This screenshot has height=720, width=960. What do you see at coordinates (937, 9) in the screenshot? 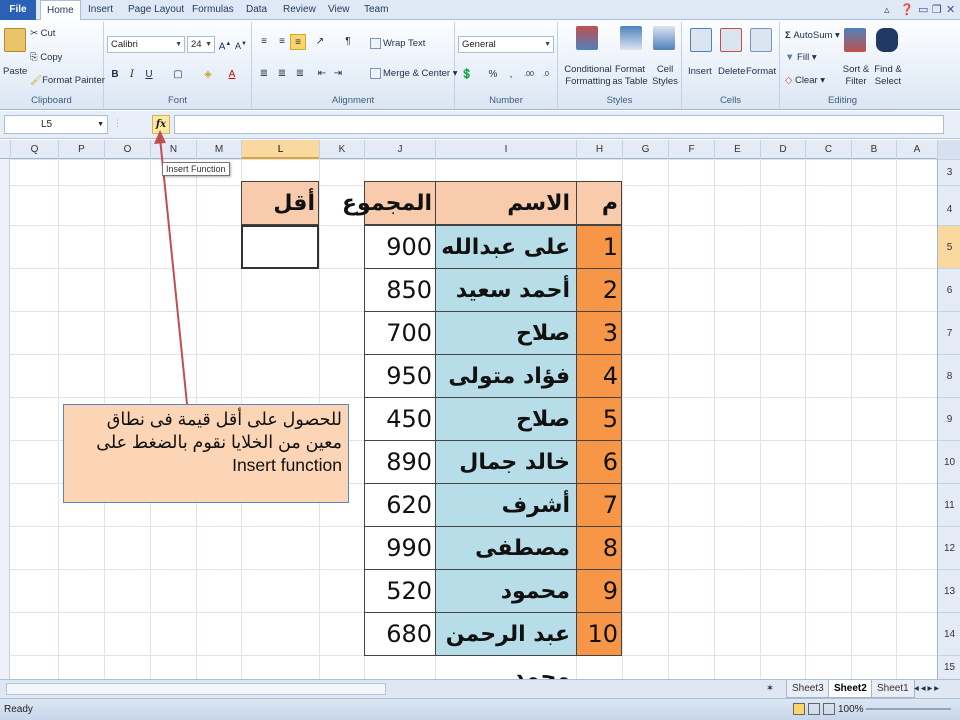
I see `restore-window-icon: ❐` at bounding box center [937, 9].